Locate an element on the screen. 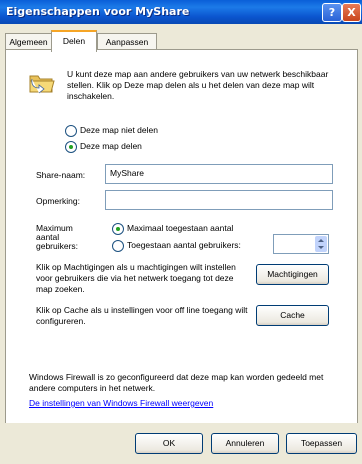 This screenshot has width=362, height=464. spin-down-icon is located at coordinates (321, 247).